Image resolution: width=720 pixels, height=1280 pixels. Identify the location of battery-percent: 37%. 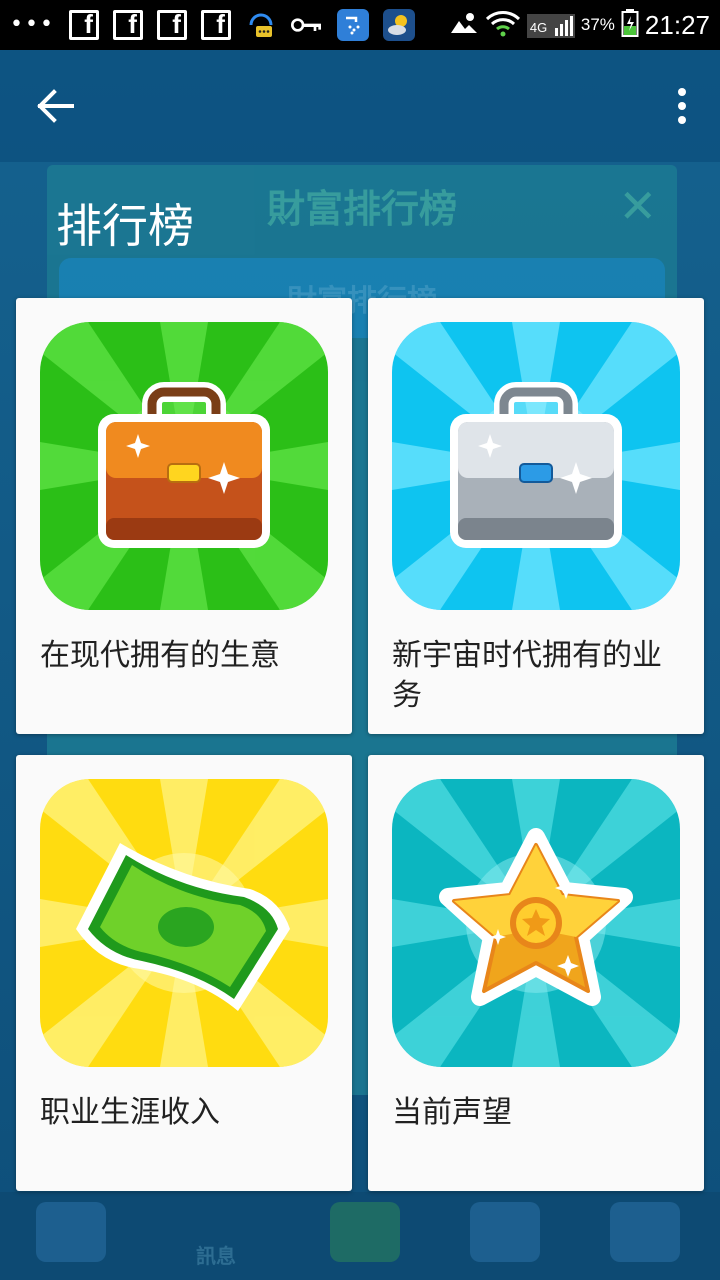
(597, 24).